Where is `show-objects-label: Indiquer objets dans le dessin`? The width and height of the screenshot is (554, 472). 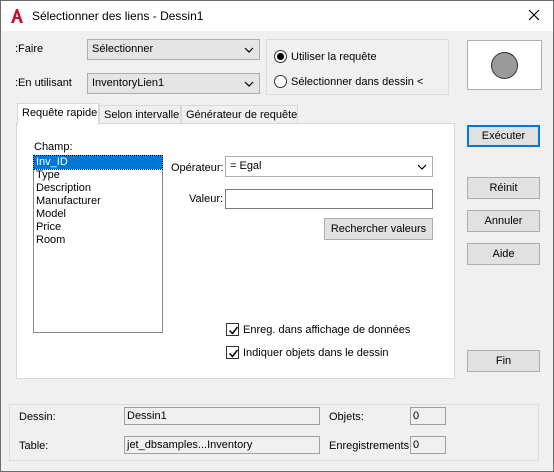 show-objects-label: Indiquer objets dans le dessin is located at coordinates (316, 352).